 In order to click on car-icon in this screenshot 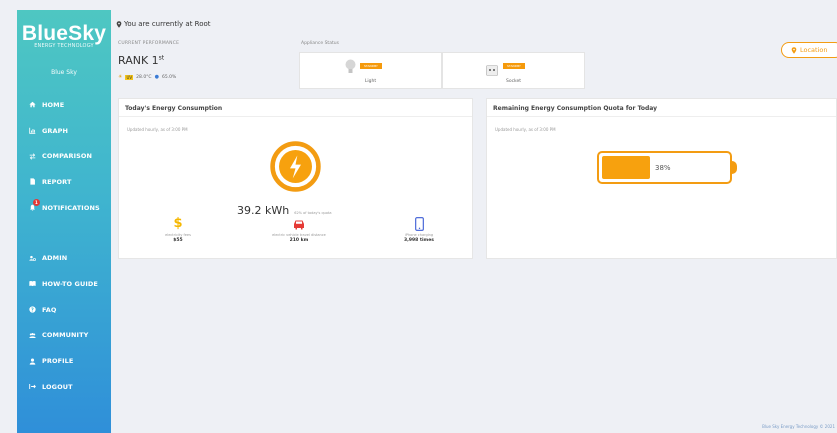, I will do `click(299, 224)`.